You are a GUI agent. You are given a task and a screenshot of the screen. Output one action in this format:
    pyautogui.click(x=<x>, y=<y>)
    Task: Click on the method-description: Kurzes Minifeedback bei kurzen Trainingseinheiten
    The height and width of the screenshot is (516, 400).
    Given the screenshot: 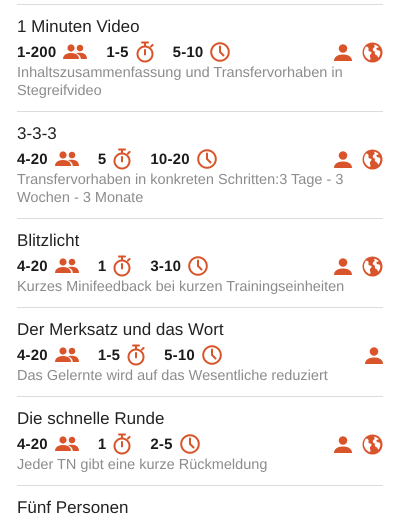 What is the action you would take?
    pyautogui.click(x=181, y=287)
    